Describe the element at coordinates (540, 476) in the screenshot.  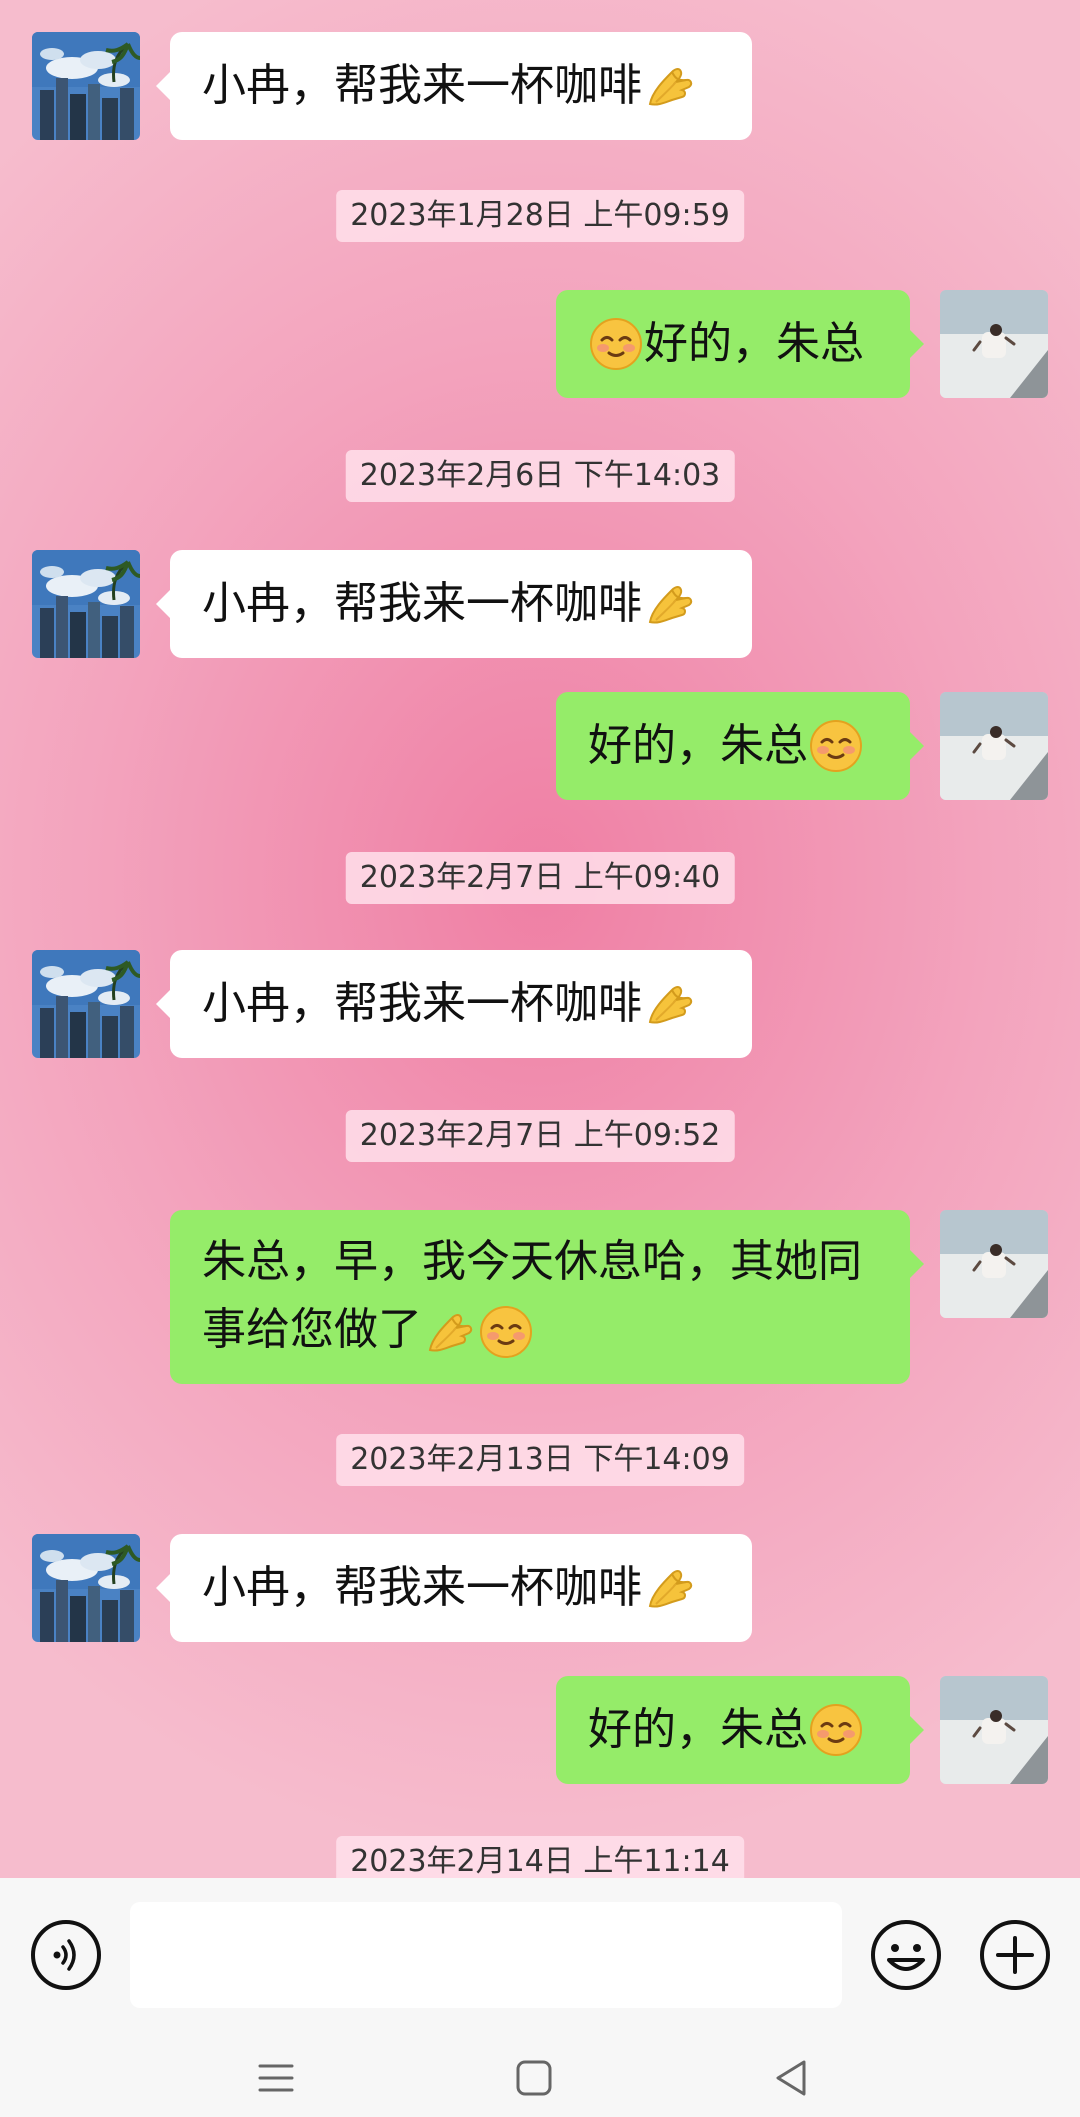
I see `message-timestamp: 2023年2月6日 下午14:03` at that location.